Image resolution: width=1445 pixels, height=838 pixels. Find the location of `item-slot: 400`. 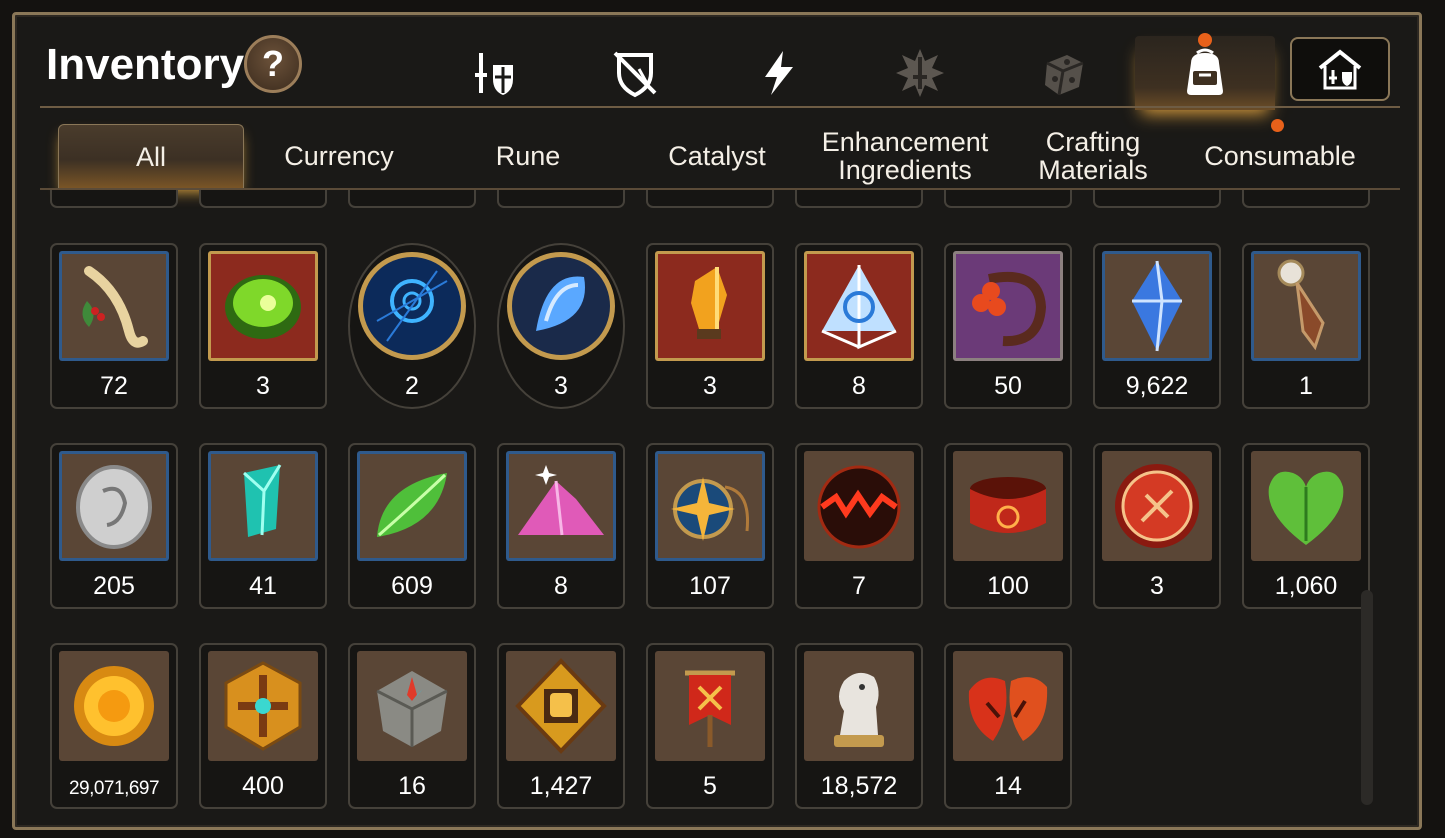

item-slot: 400 is located at coordinates (263, 726).